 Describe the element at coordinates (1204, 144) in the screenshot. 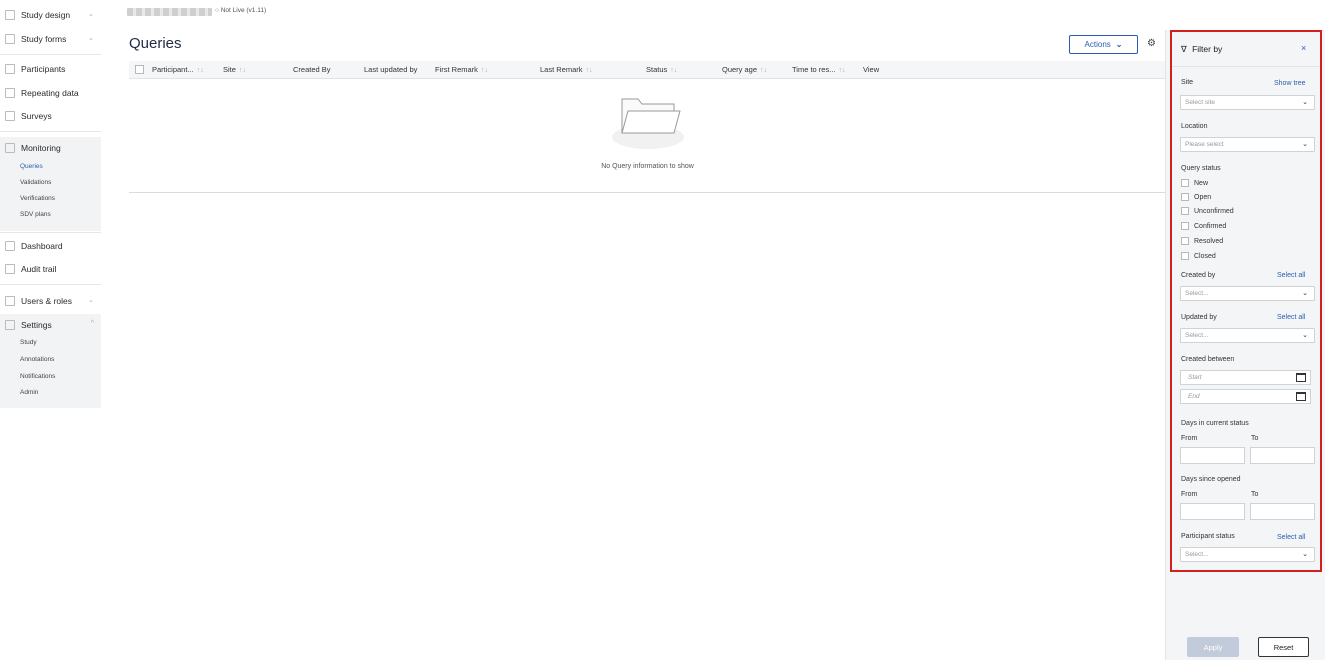

I see `location-select-placeholder: Please select` at that location.